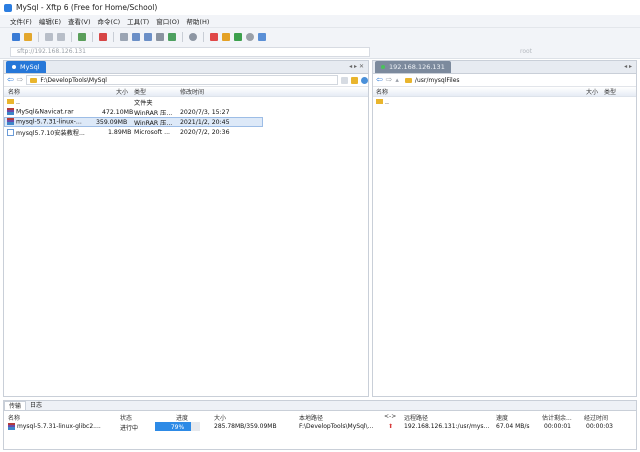 This screenshot has width=640, height=452. I want to click on title-bar: MySql - Xftp 6 (Free for Home/School), so click(320, 7).